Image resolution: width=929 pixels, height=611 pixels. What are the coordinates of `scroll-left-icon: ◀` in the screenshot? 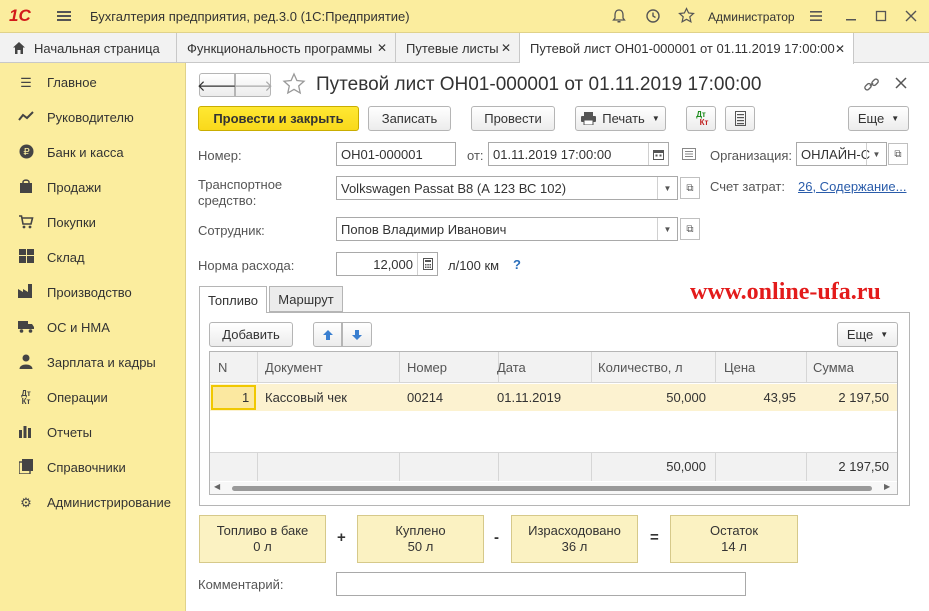 It's located at (217, 486).